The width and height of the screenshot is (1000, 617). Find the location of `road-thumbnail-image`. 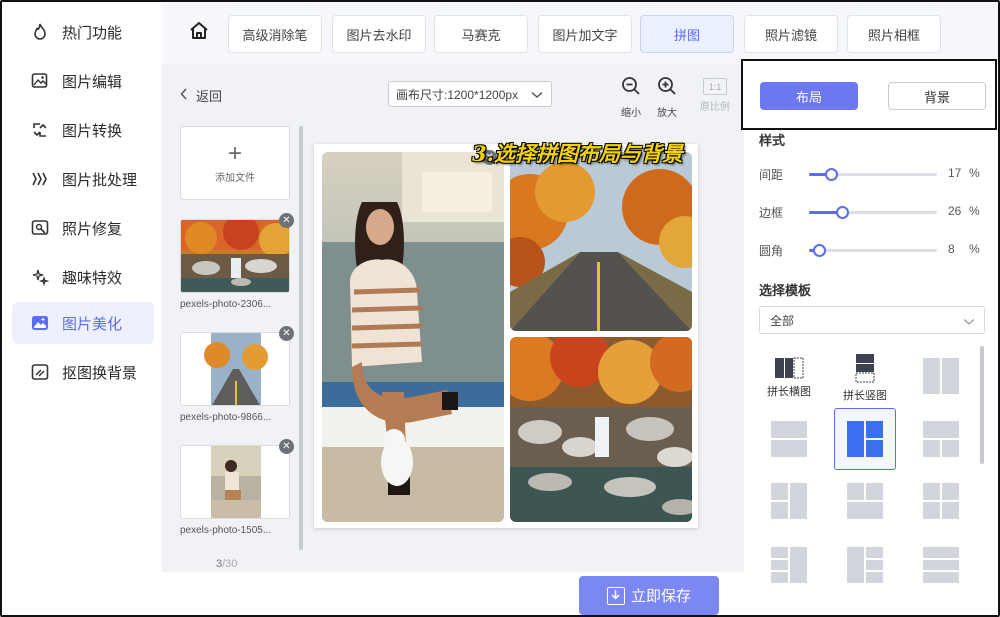

road-thumbnail-image is located at coordinates (235, 369).